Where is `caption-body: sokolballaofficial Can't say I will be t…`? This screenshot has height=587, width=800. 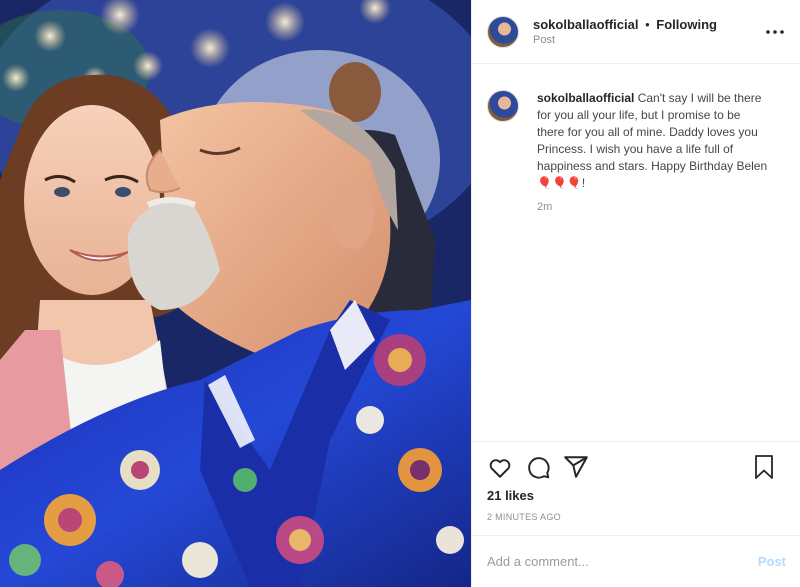 caption-body: sokolballaofficial Can't say I will be t… is located at coordinates (653, 151).